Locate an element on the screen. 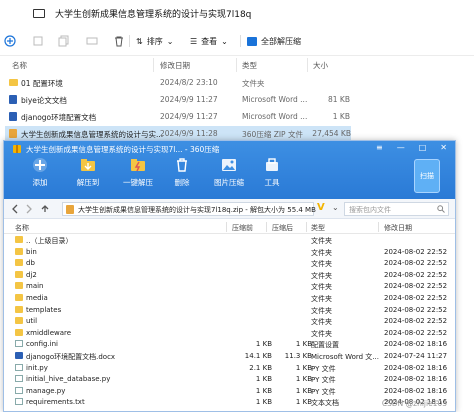 This screenshot has width=474, height=412. one-click-extract-button: 一键解压 is located at coordinates (138, 177).